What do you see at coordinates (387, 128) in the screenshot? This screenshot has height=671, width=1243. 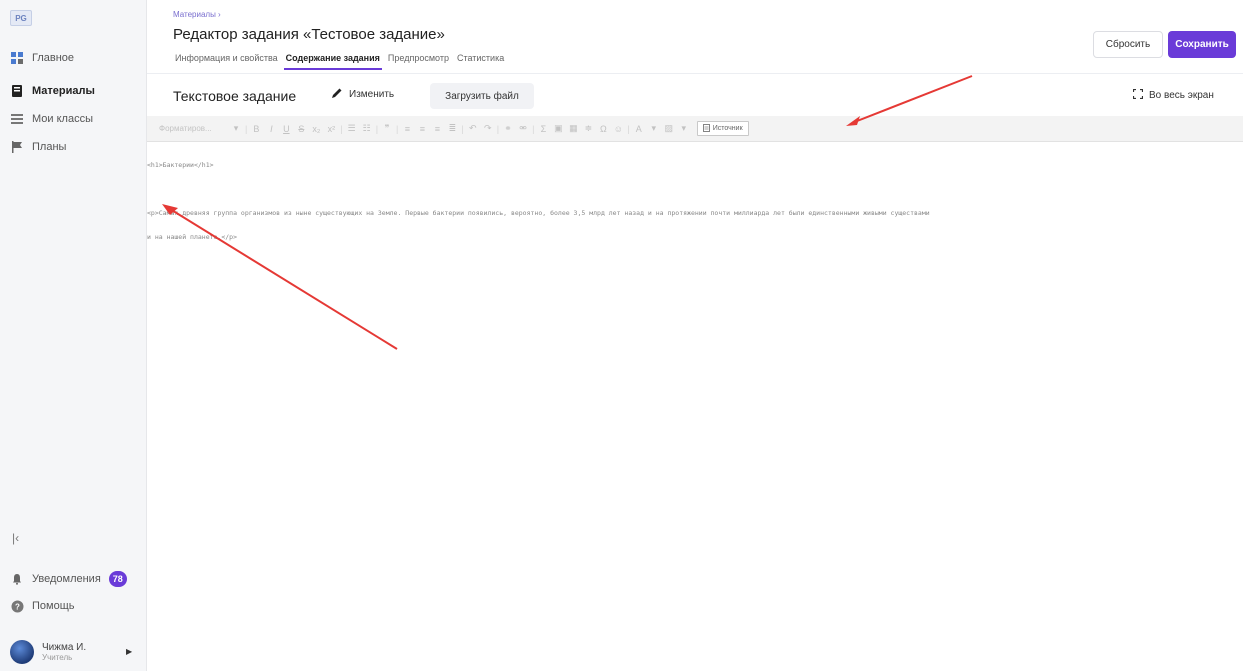 I see `blockquote-icon: ❞` at bounding box center [387, 128].